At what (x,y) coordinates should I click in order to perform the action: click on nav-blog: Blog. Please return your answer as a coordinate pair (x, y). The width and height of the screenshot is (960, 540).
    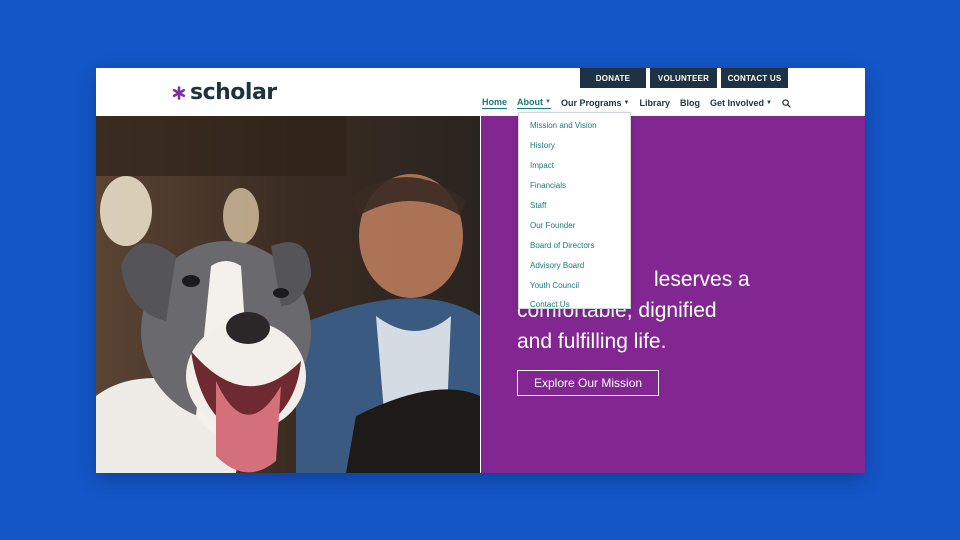
    Looking at the image, I should click on (690, 103).